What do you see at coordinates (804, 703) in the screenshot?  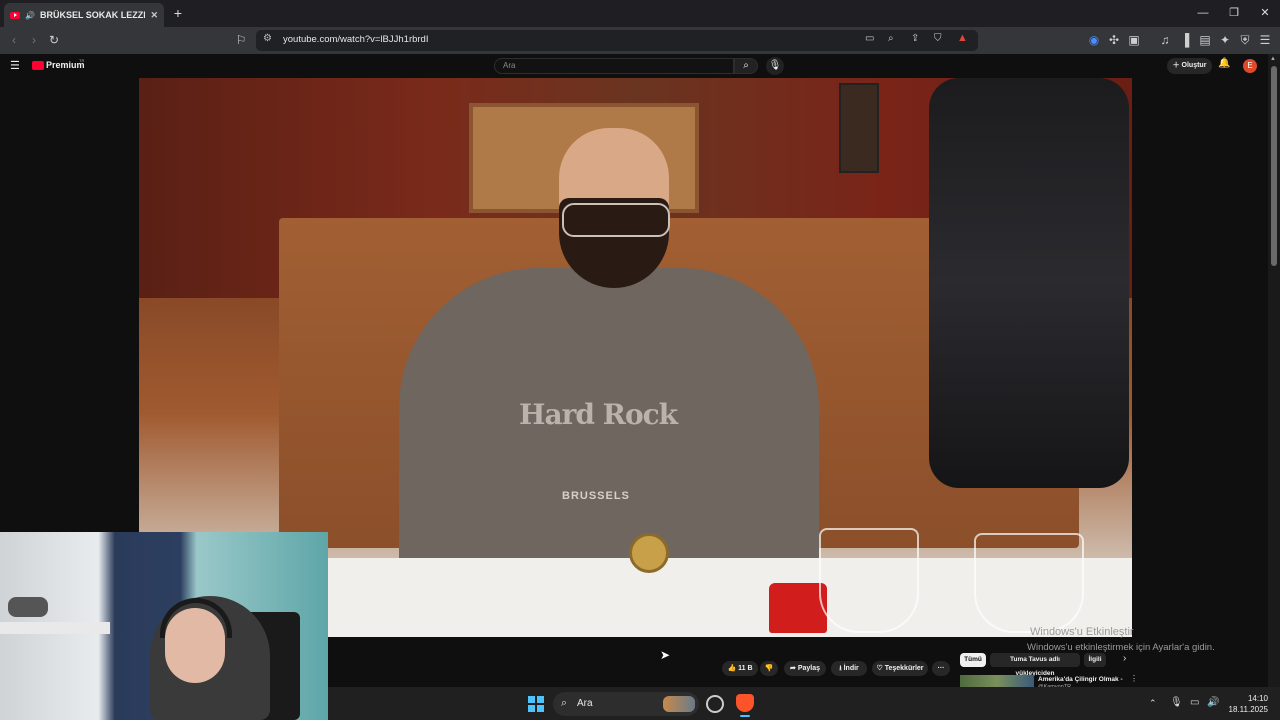 I see `windows-taskbar` at bounding box center [804, 703].